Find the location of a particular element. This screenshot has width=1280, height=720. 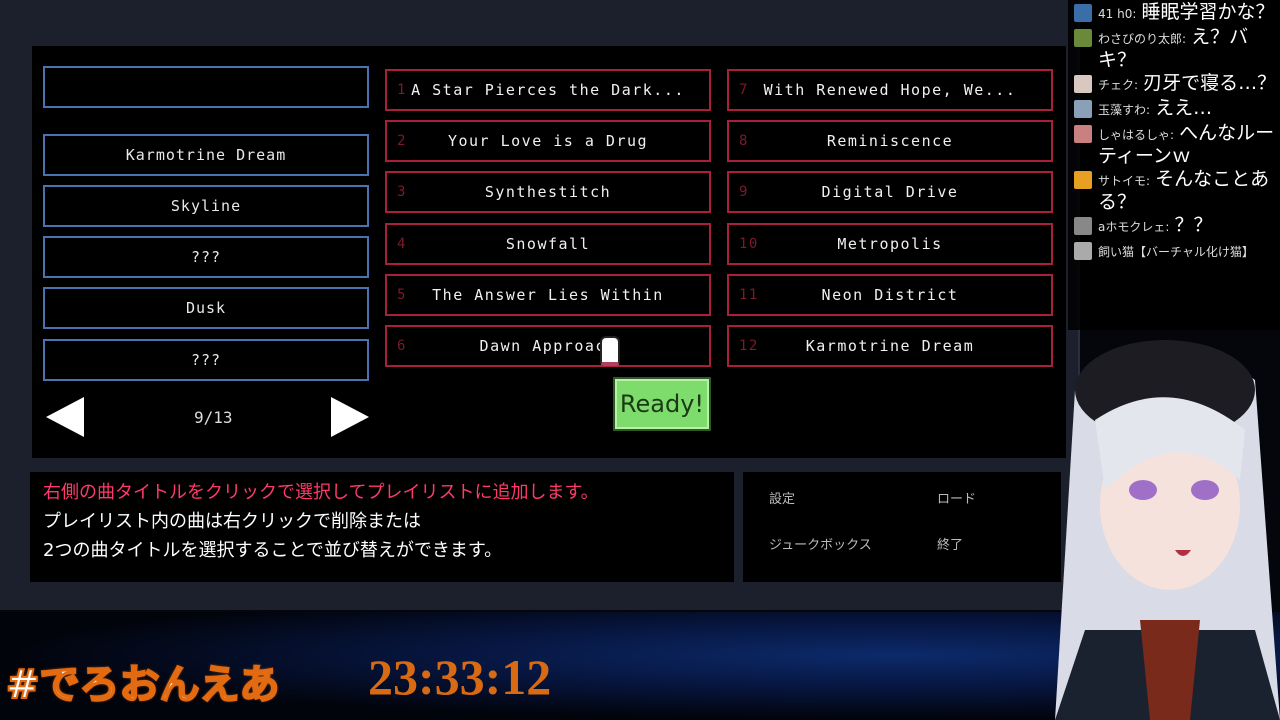

chat-message: サトイモ: そんなことある？ is located at coordinates (1177, 191).